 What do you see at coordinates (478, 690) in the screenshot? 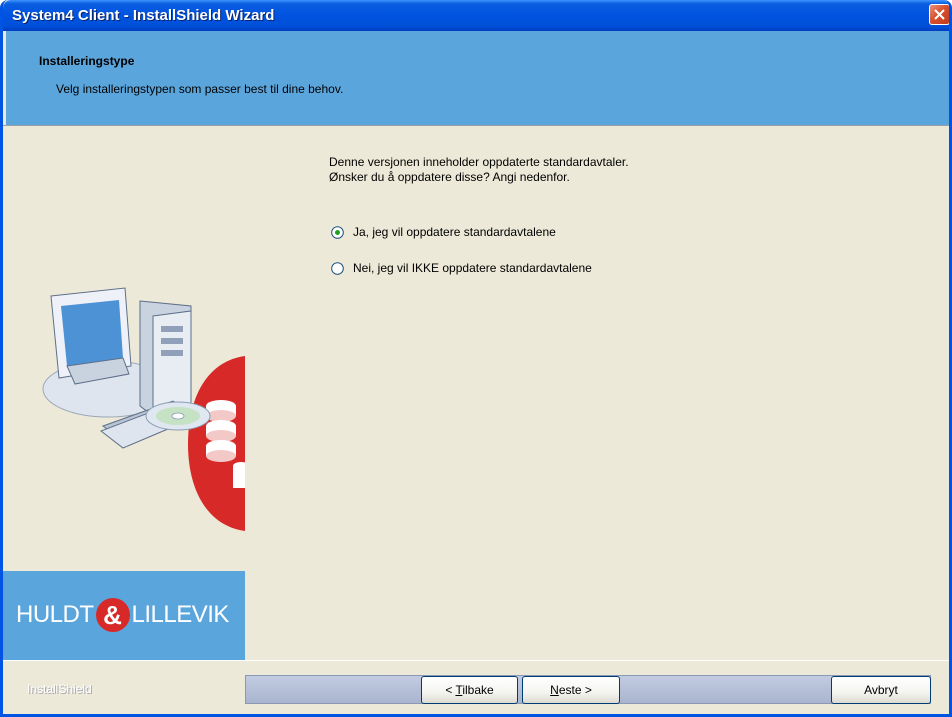
I see `back-label: ilbake` at bounding box center [478, 690].